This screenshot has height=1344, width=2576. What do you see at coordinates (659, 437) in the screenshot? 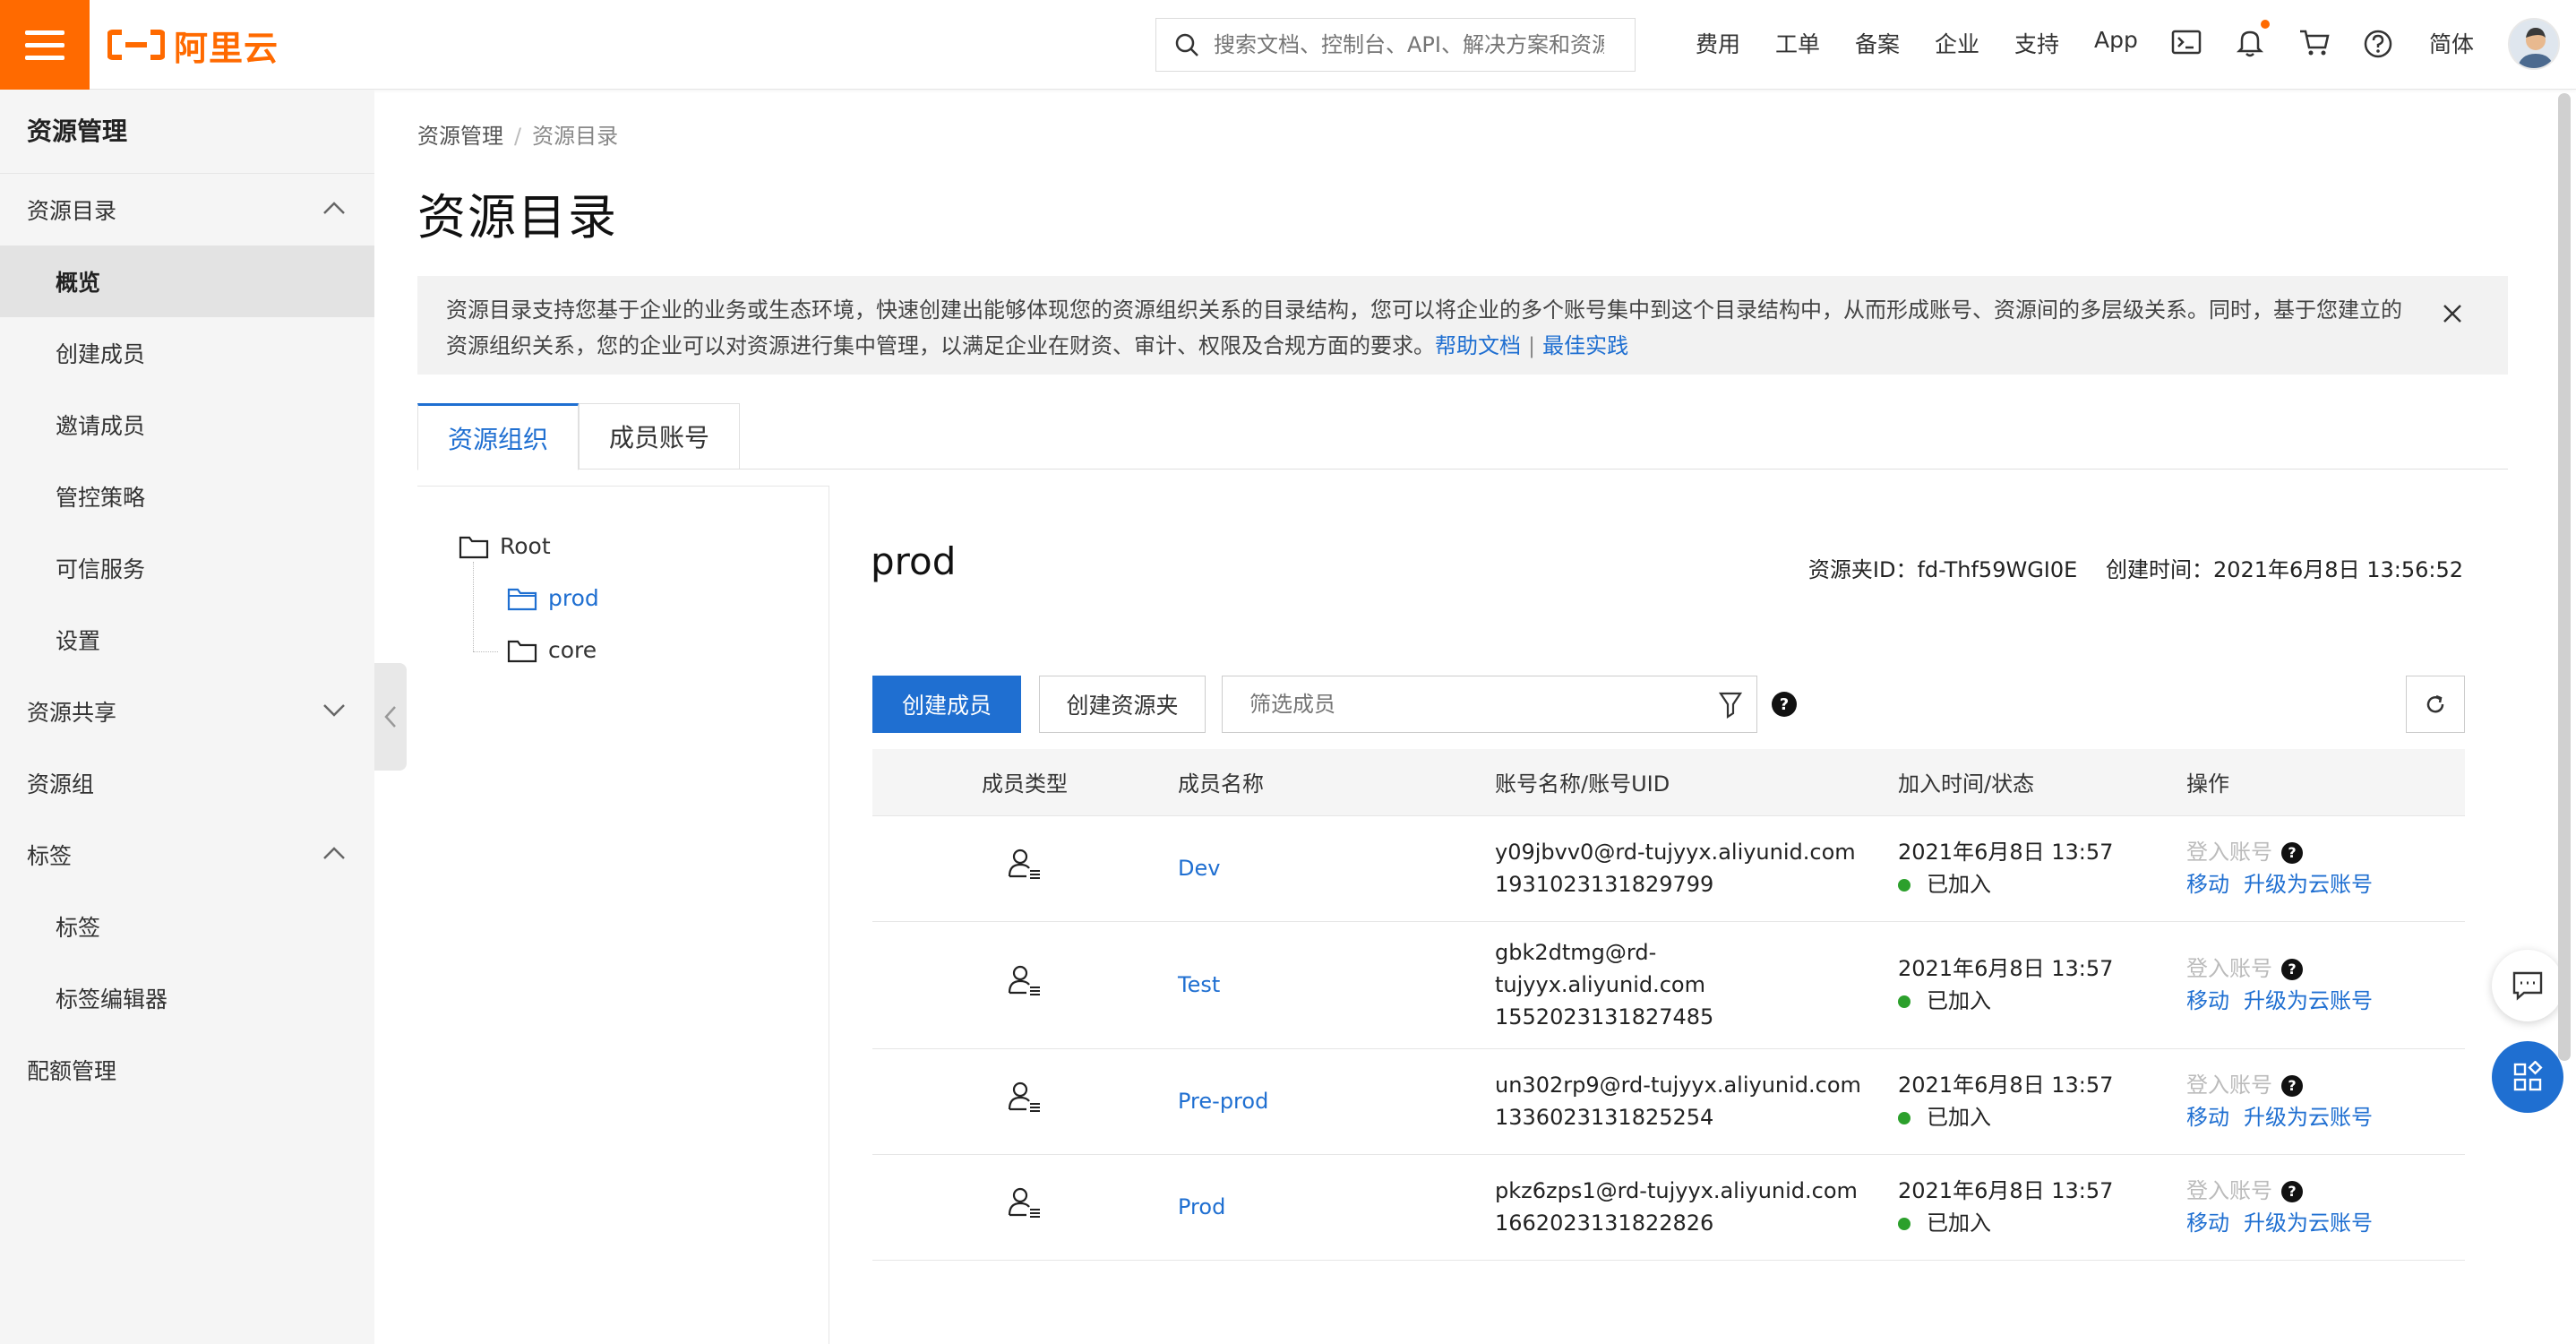
I see `tab-member-accounts: 成员账号` at bounding box center [659, 437].